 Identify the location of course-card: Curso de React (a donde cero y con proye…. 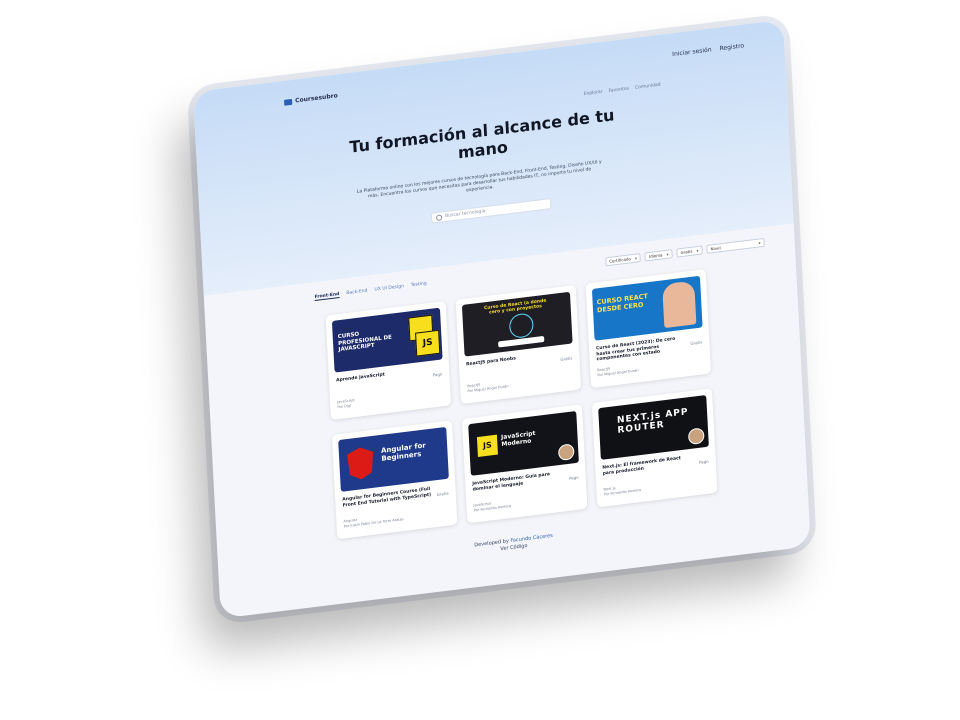
(518, 345).